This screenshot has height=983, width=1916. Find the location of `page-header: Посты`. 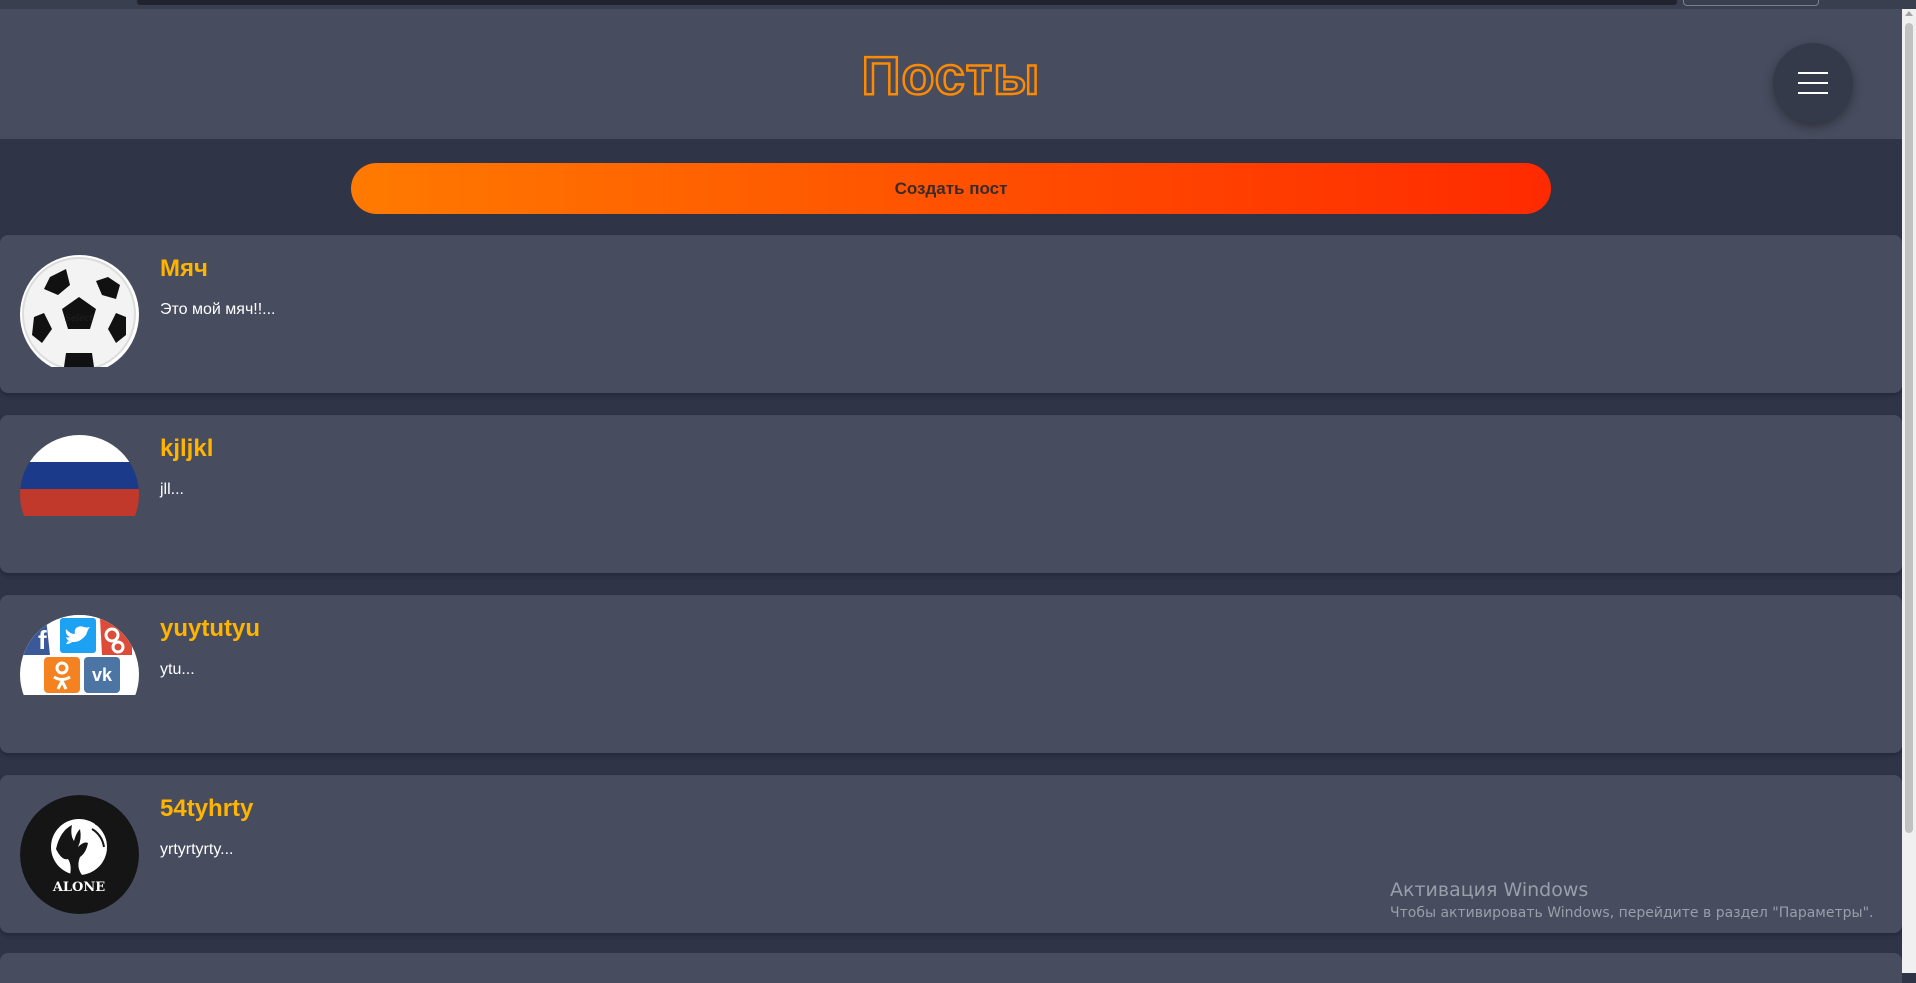

page-header: Посты is located at coordinates (951, 74).